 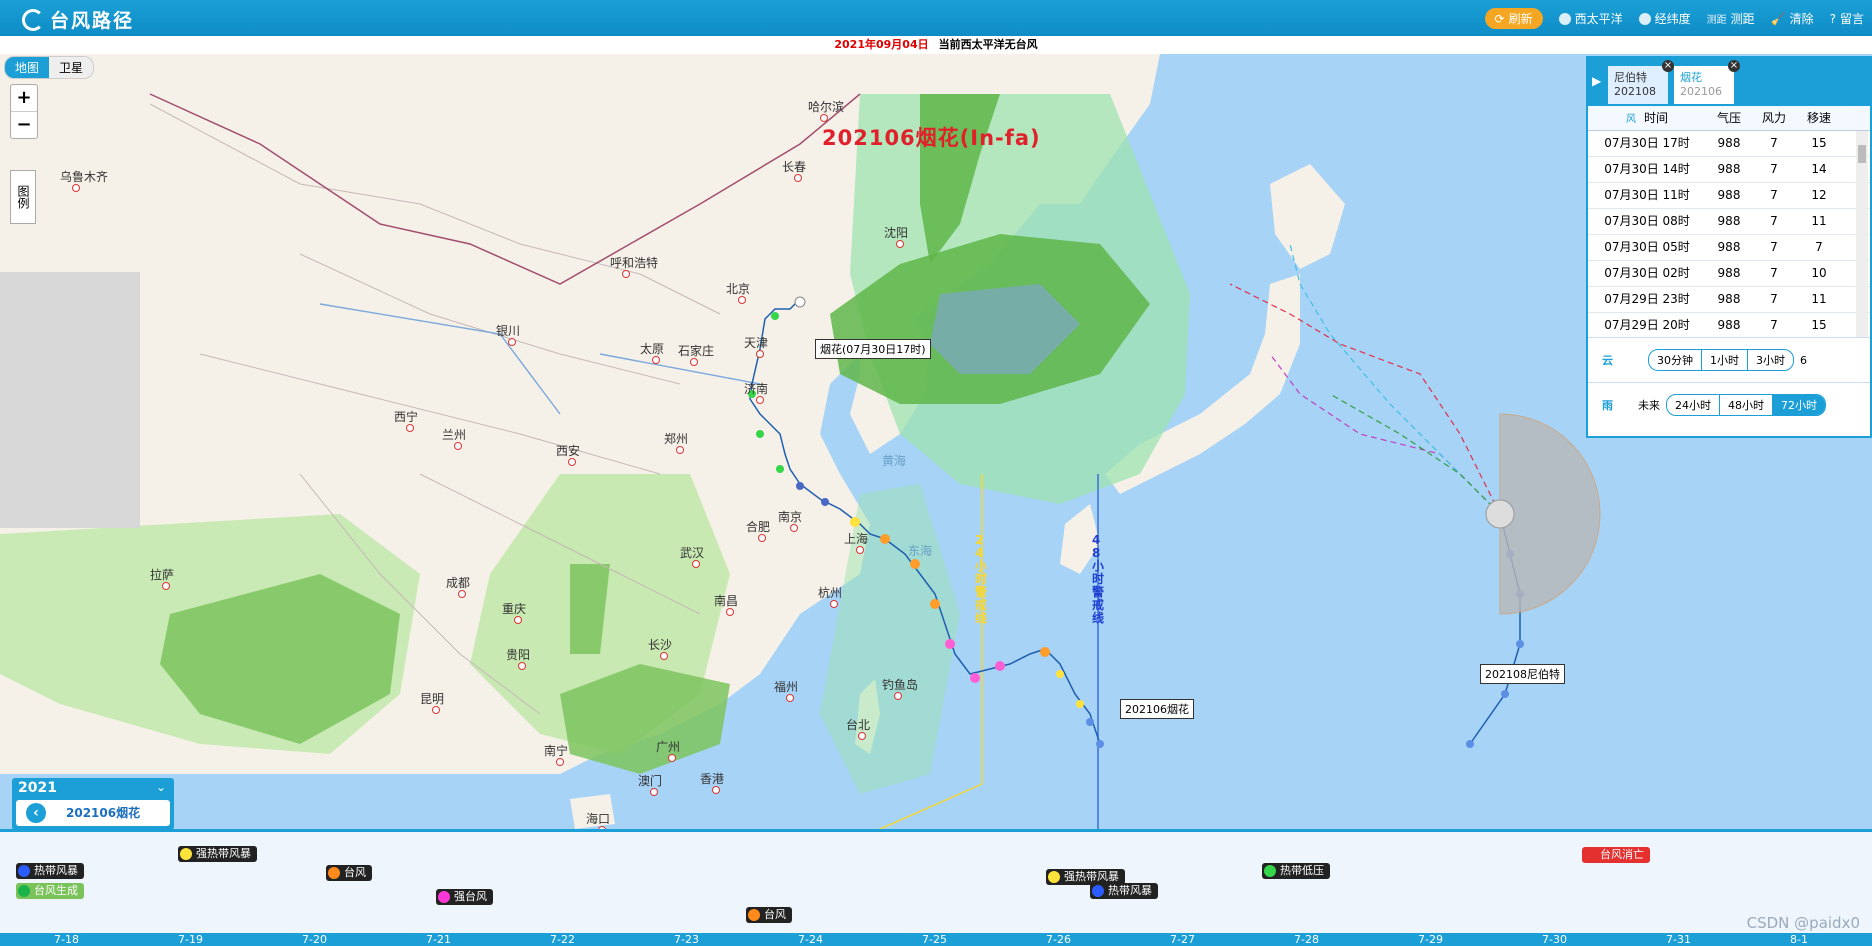 I want to click on pacific-button: 西太平洋, so click(x=1590, y=18).